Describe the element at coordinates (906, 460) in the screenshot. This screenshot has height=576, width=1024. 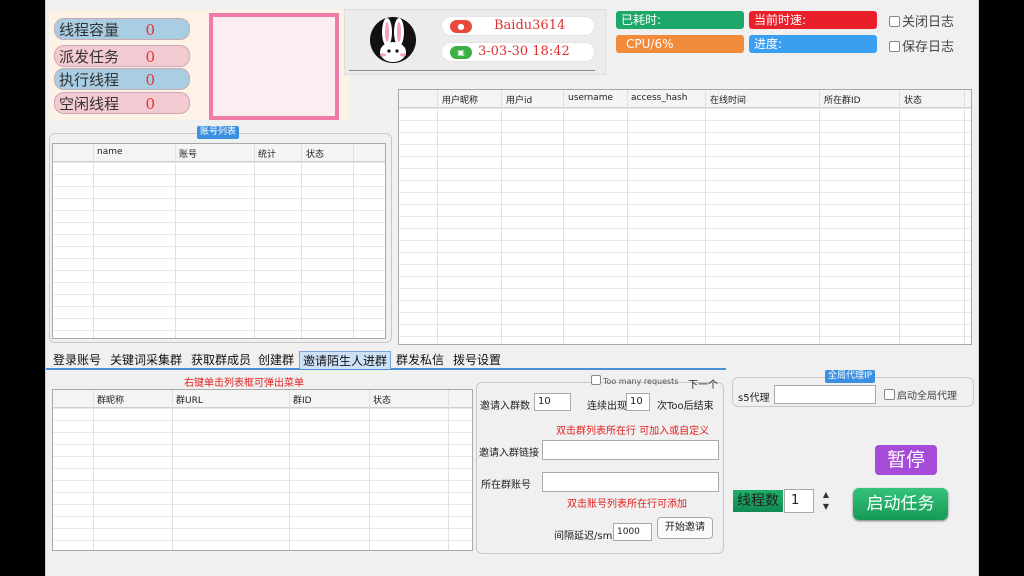
I see `pause-button: 暂停` at that location.